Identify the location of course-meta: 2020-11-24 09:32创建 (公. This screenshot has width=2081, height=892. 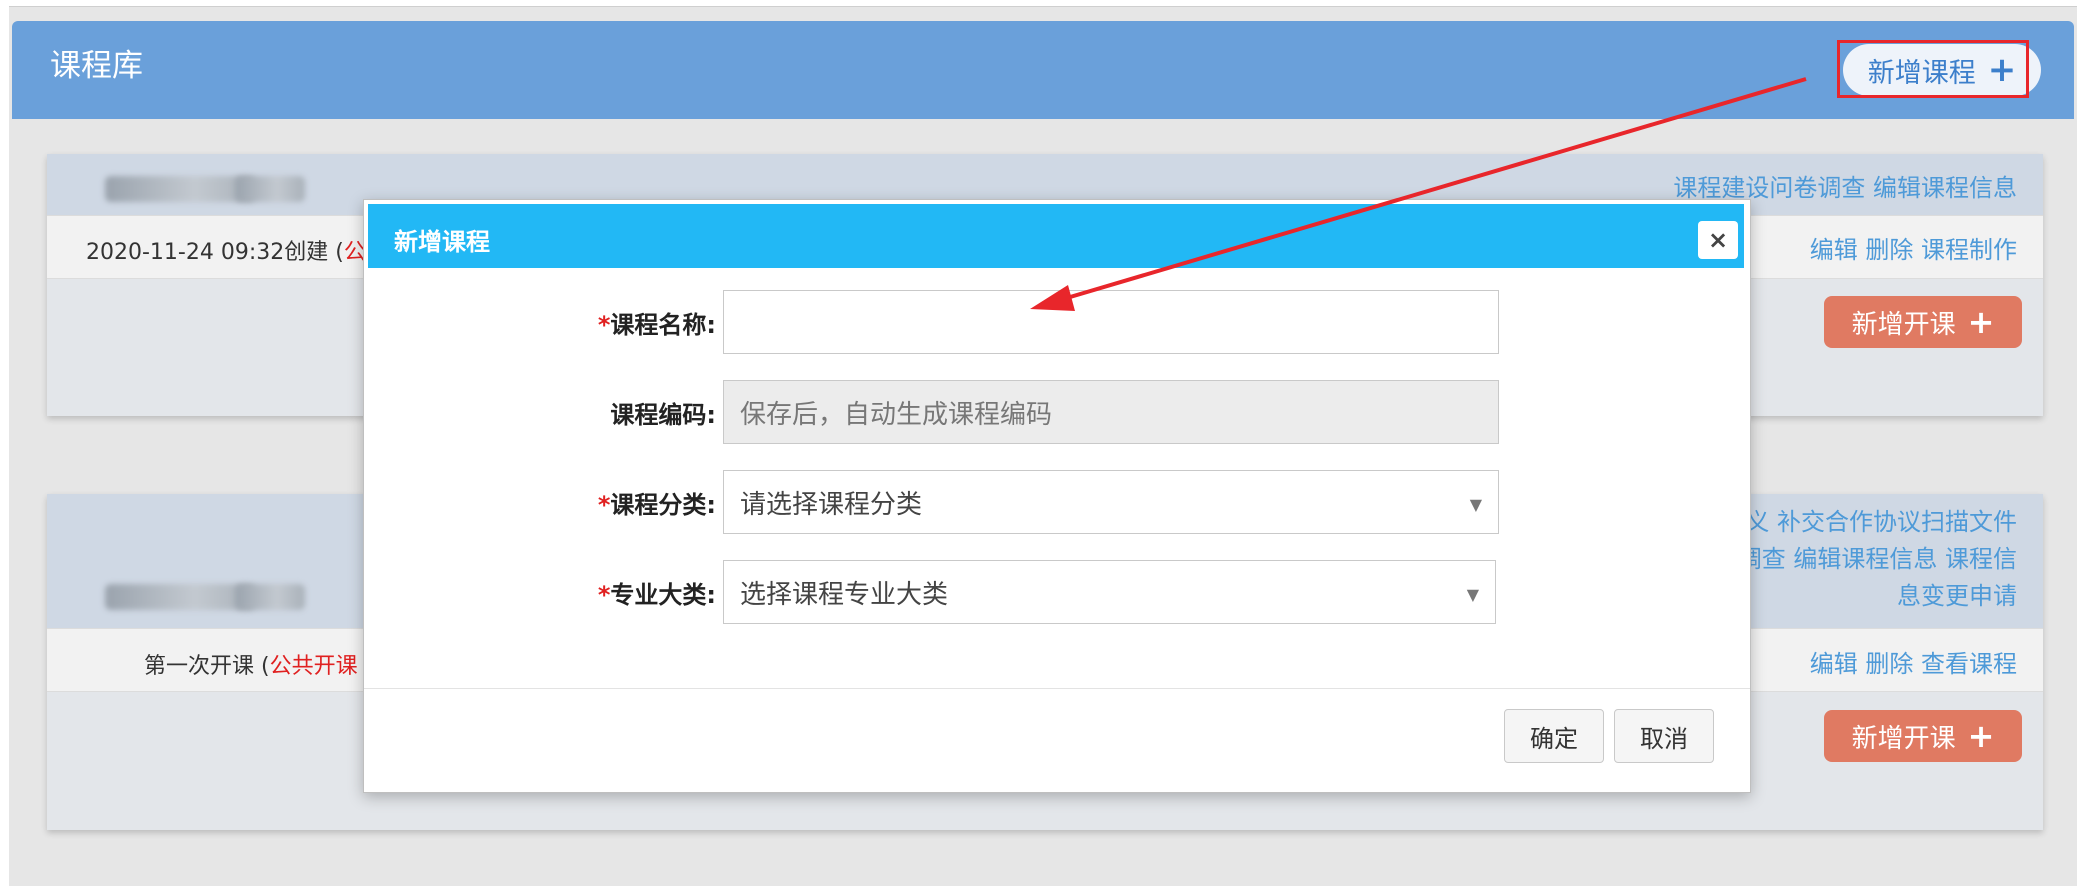
(226, 252).